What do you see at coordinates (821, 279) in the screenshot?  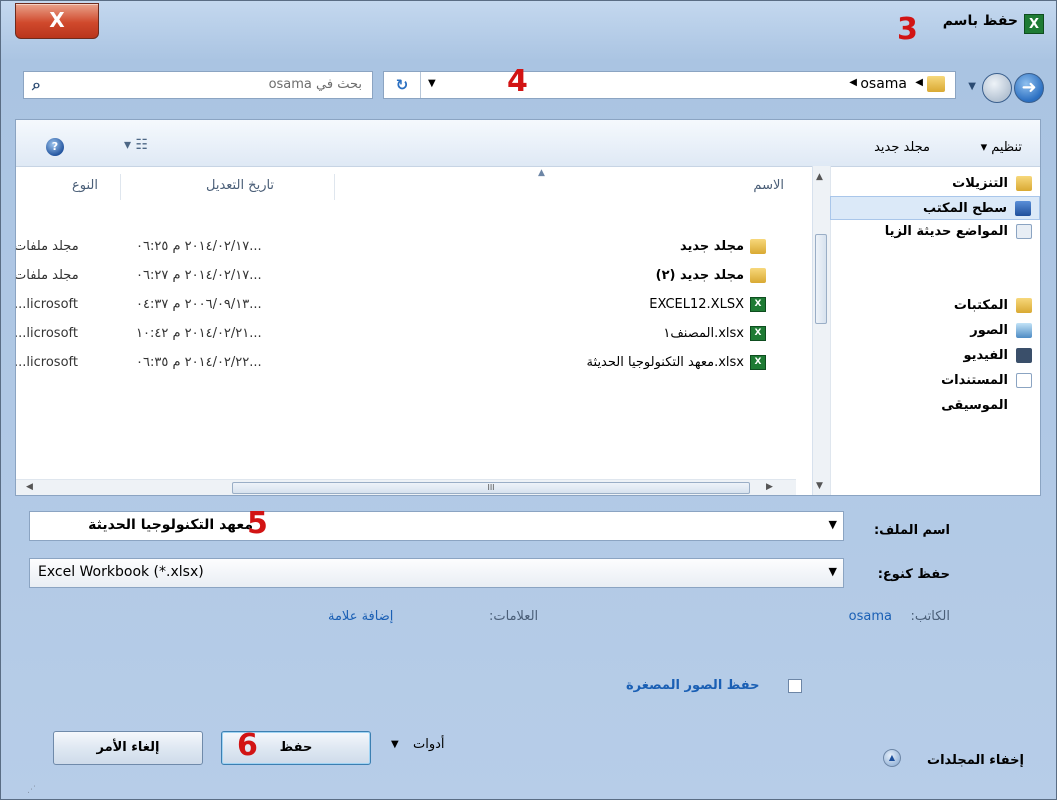 I see `scroll-thumb` at bounding box center [821, 279].